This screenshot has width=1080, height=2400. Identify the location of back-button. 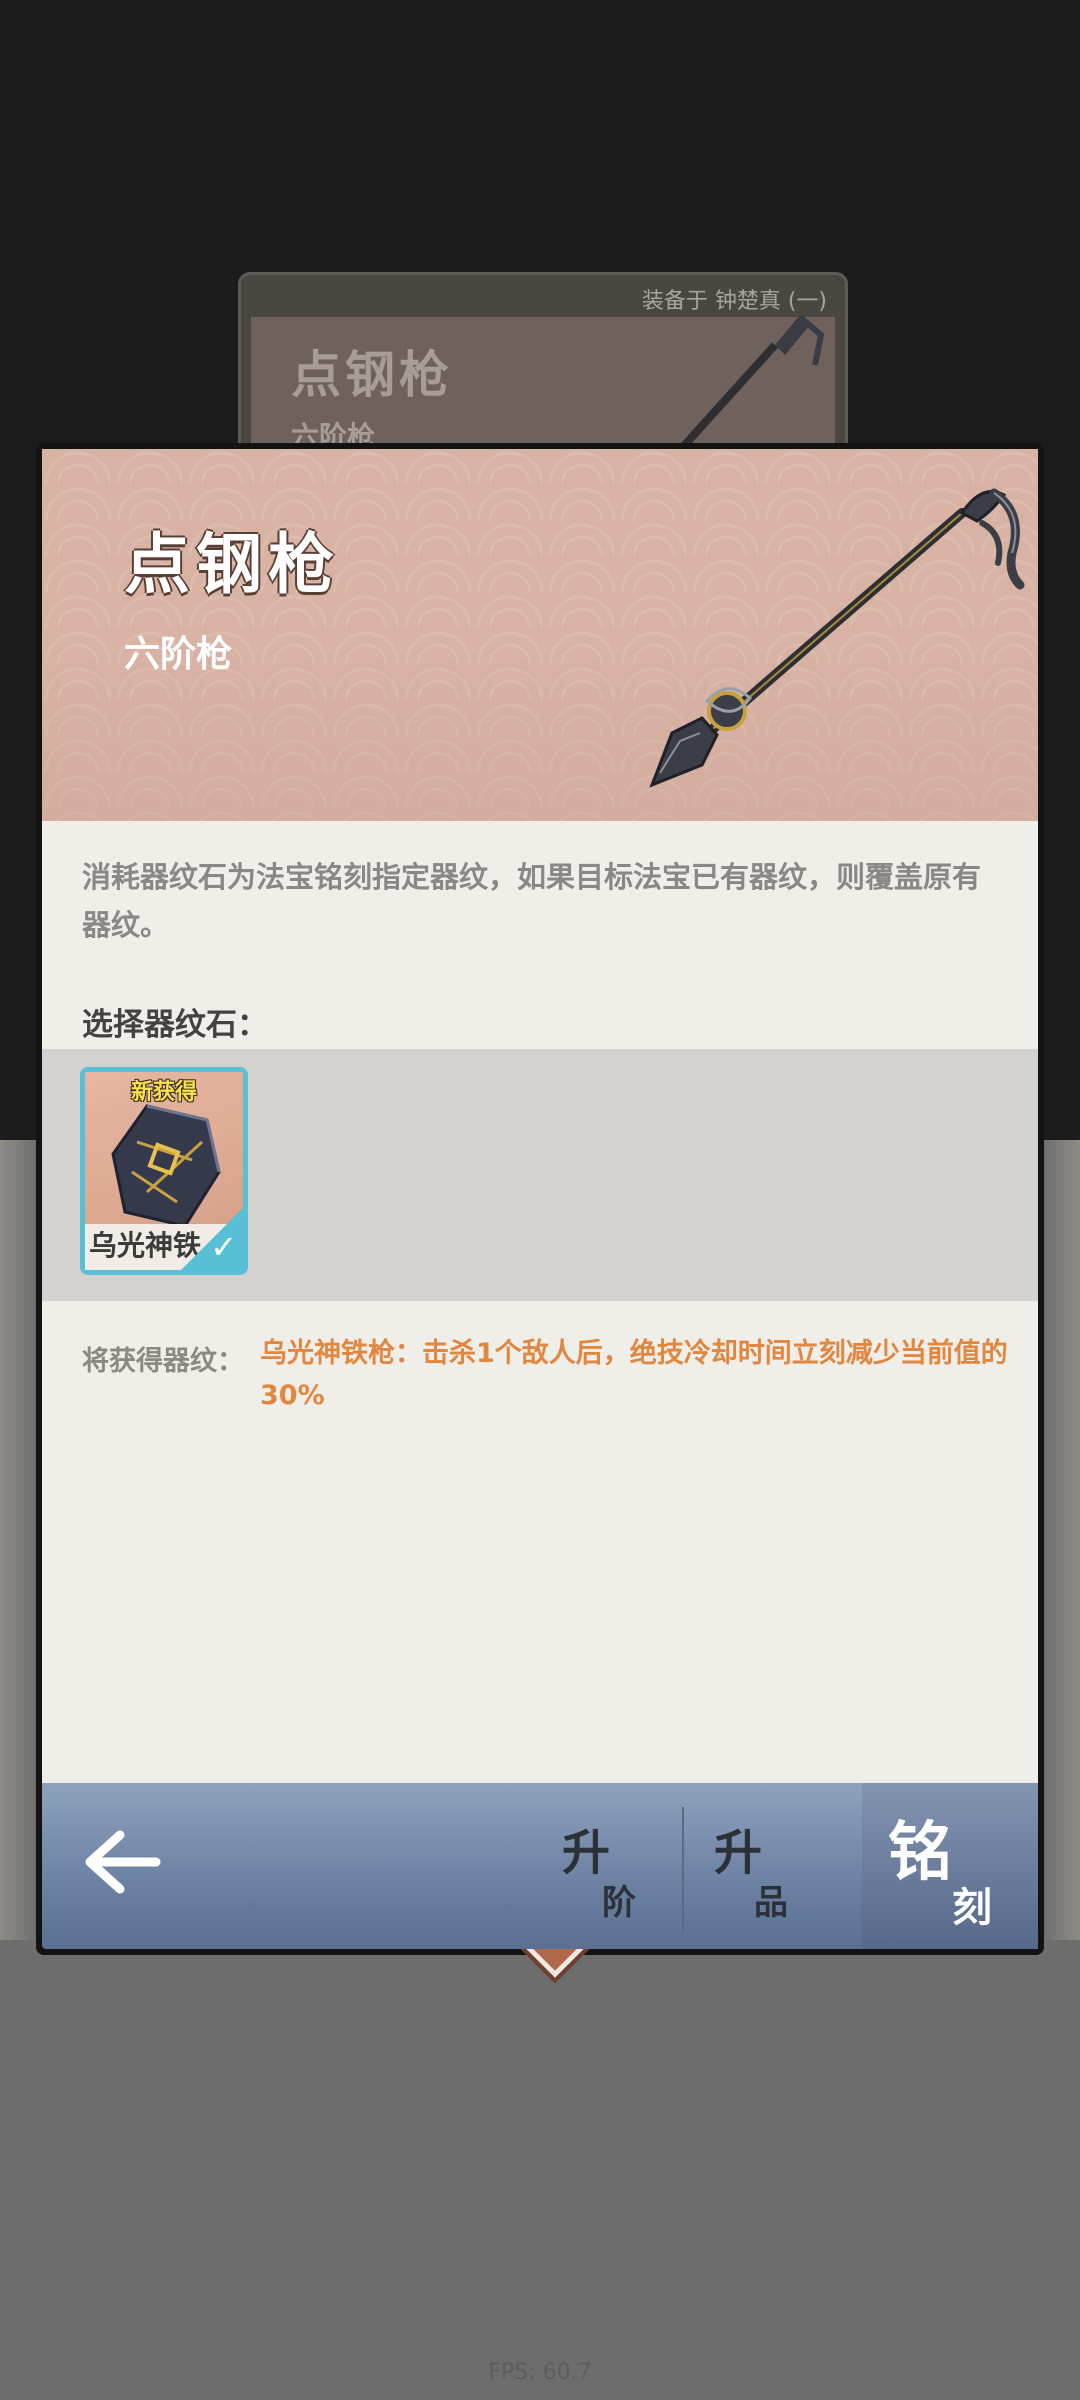
(122, 1862).